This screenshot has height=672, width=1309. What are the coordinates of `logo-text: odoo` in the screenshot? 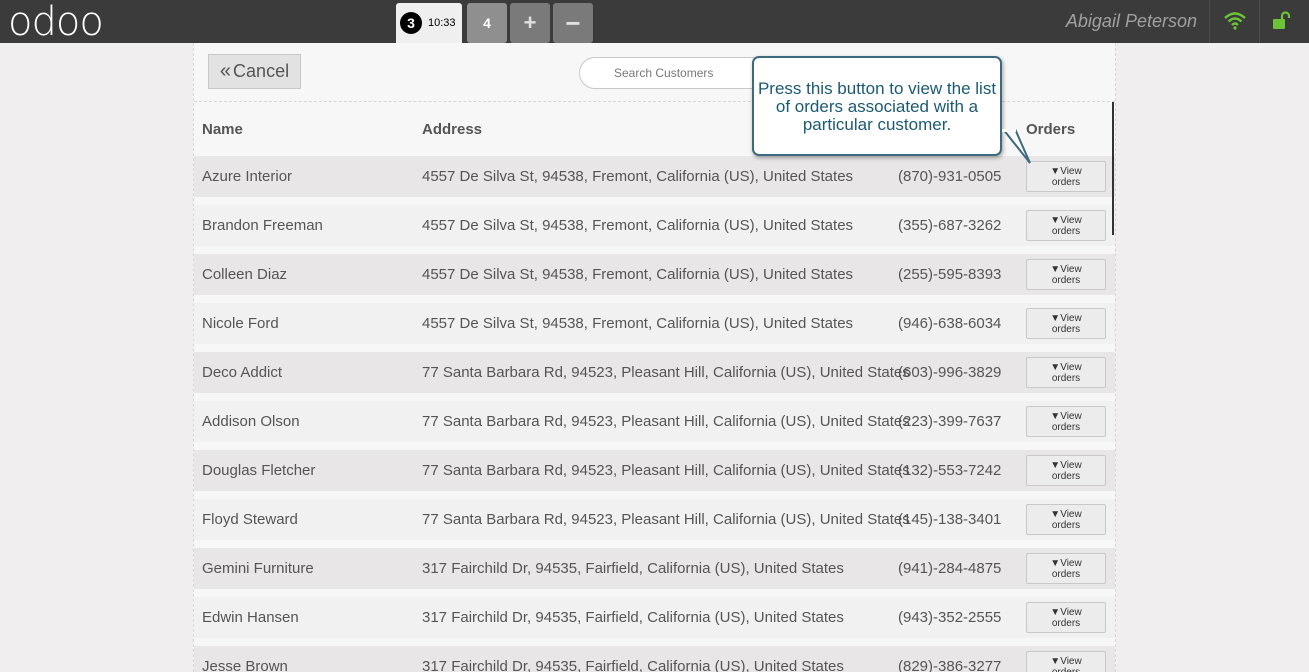 It's located at (56, 22).